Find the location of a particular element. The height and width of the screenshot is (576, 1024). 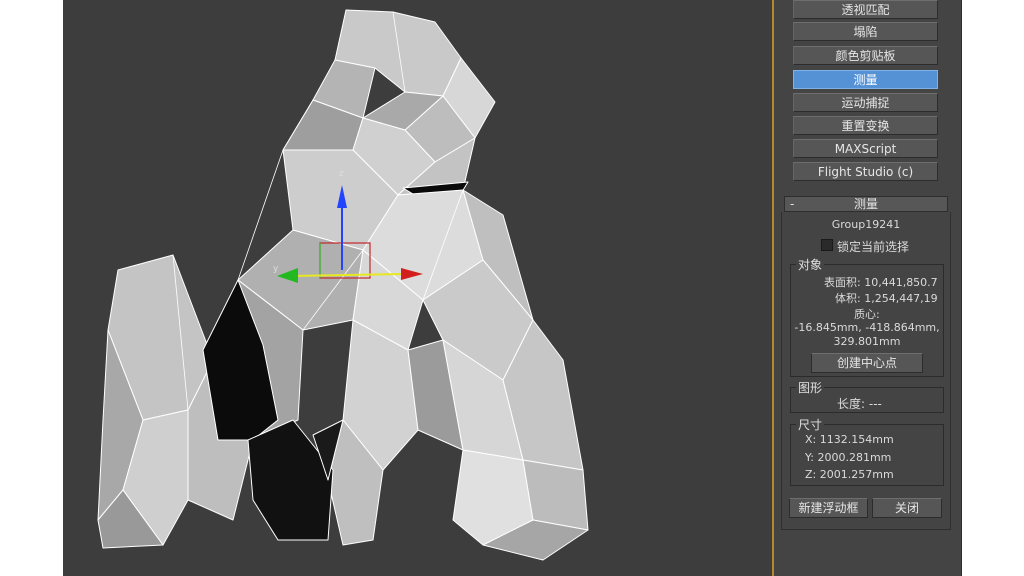

dimensions-group-label: 尺寸 is located at coordinates (810, 424).